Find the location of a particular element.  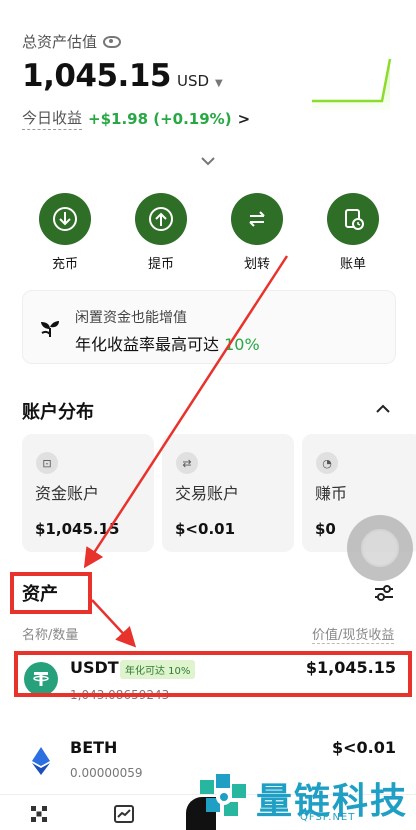

watermark-logo is located at coordinates (223, 795).